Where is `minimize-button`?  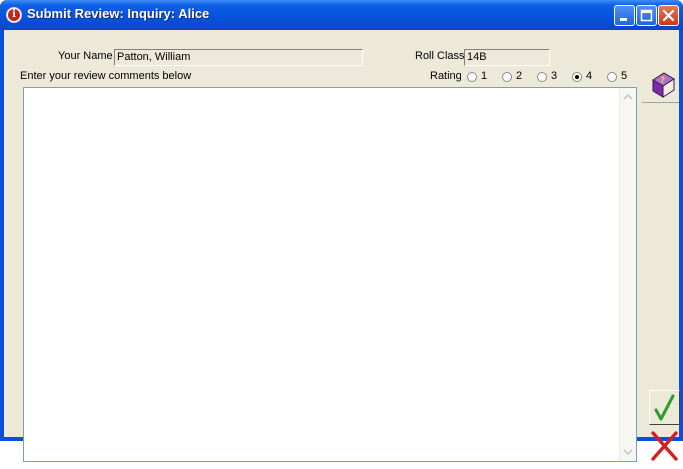 minimize-button is located at coordinates (624, 15).